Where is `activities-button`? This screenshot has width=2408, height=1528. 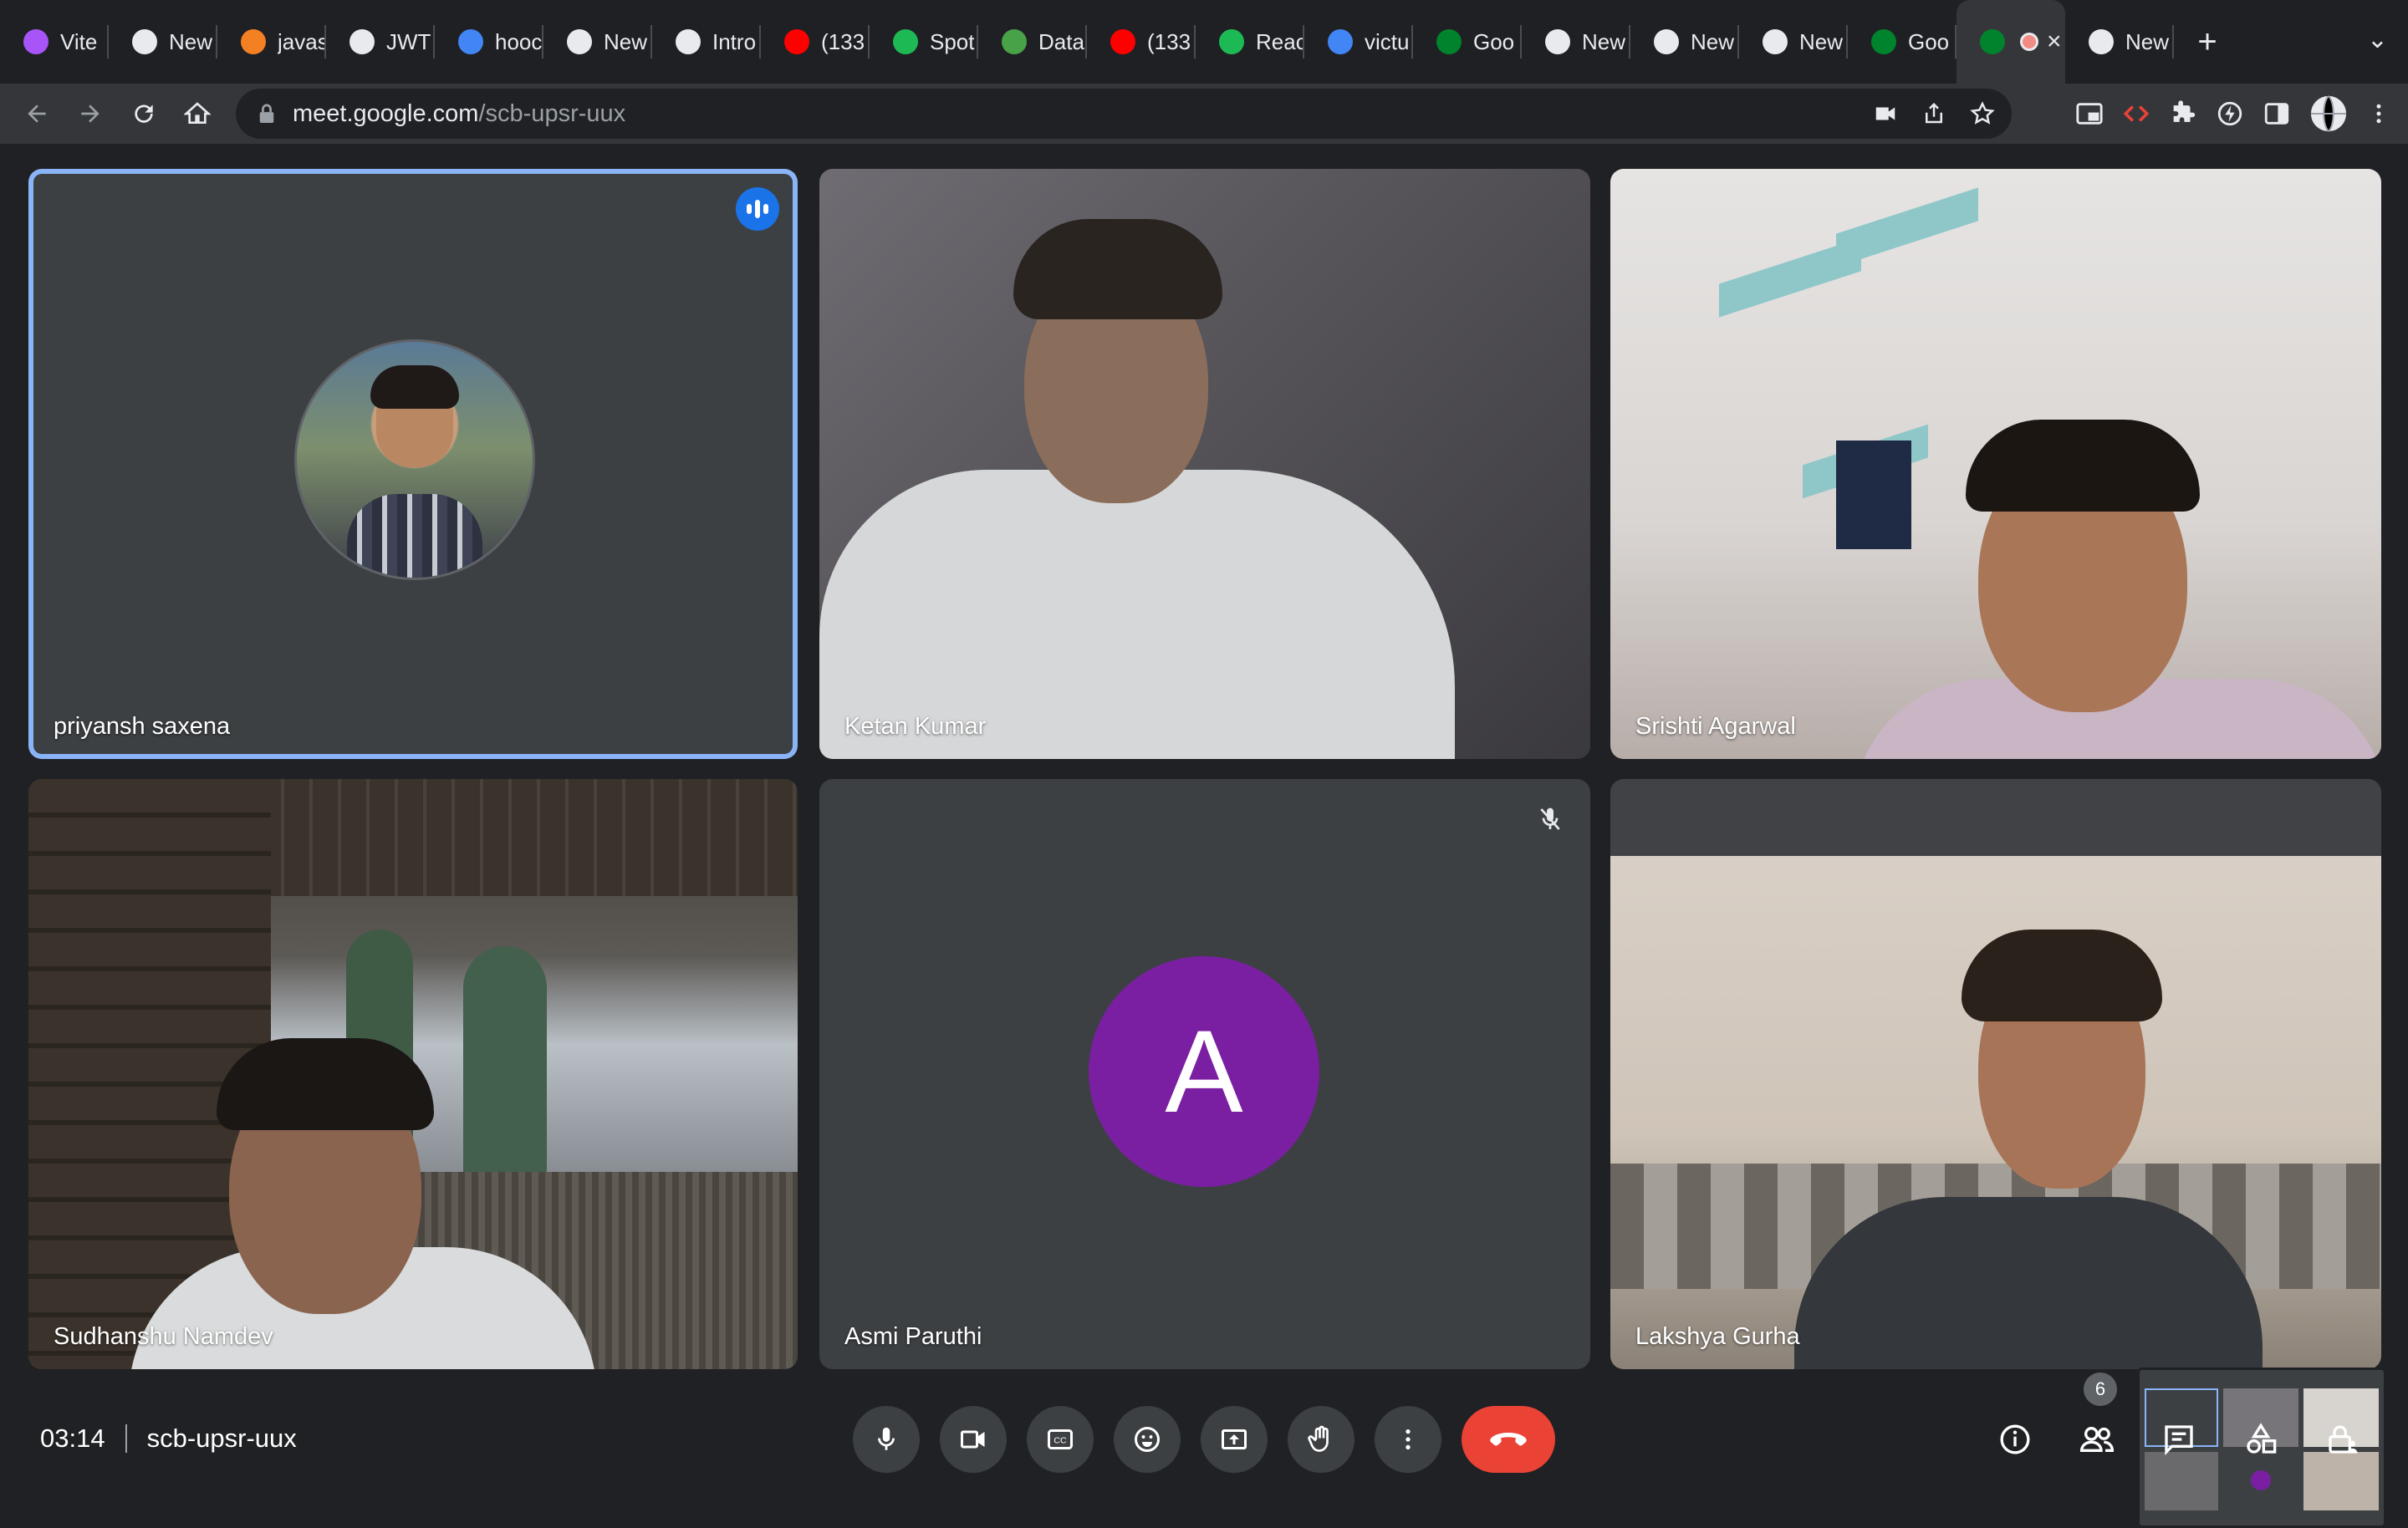 activities-button is located at coordinates (2261, 1440).